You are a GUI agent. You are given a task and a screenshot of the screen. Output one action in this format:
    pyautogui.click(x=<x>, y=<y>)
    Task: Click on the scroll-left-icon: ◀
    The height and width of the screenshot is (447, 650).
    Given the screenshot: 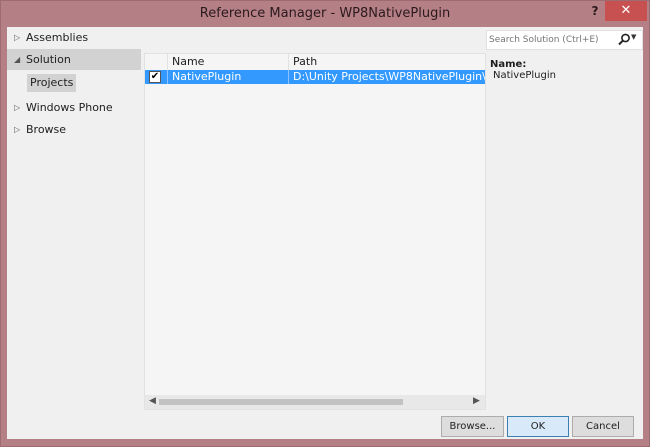 What is the action you would take?
    pyautogui.click(x=152, y=401)
    